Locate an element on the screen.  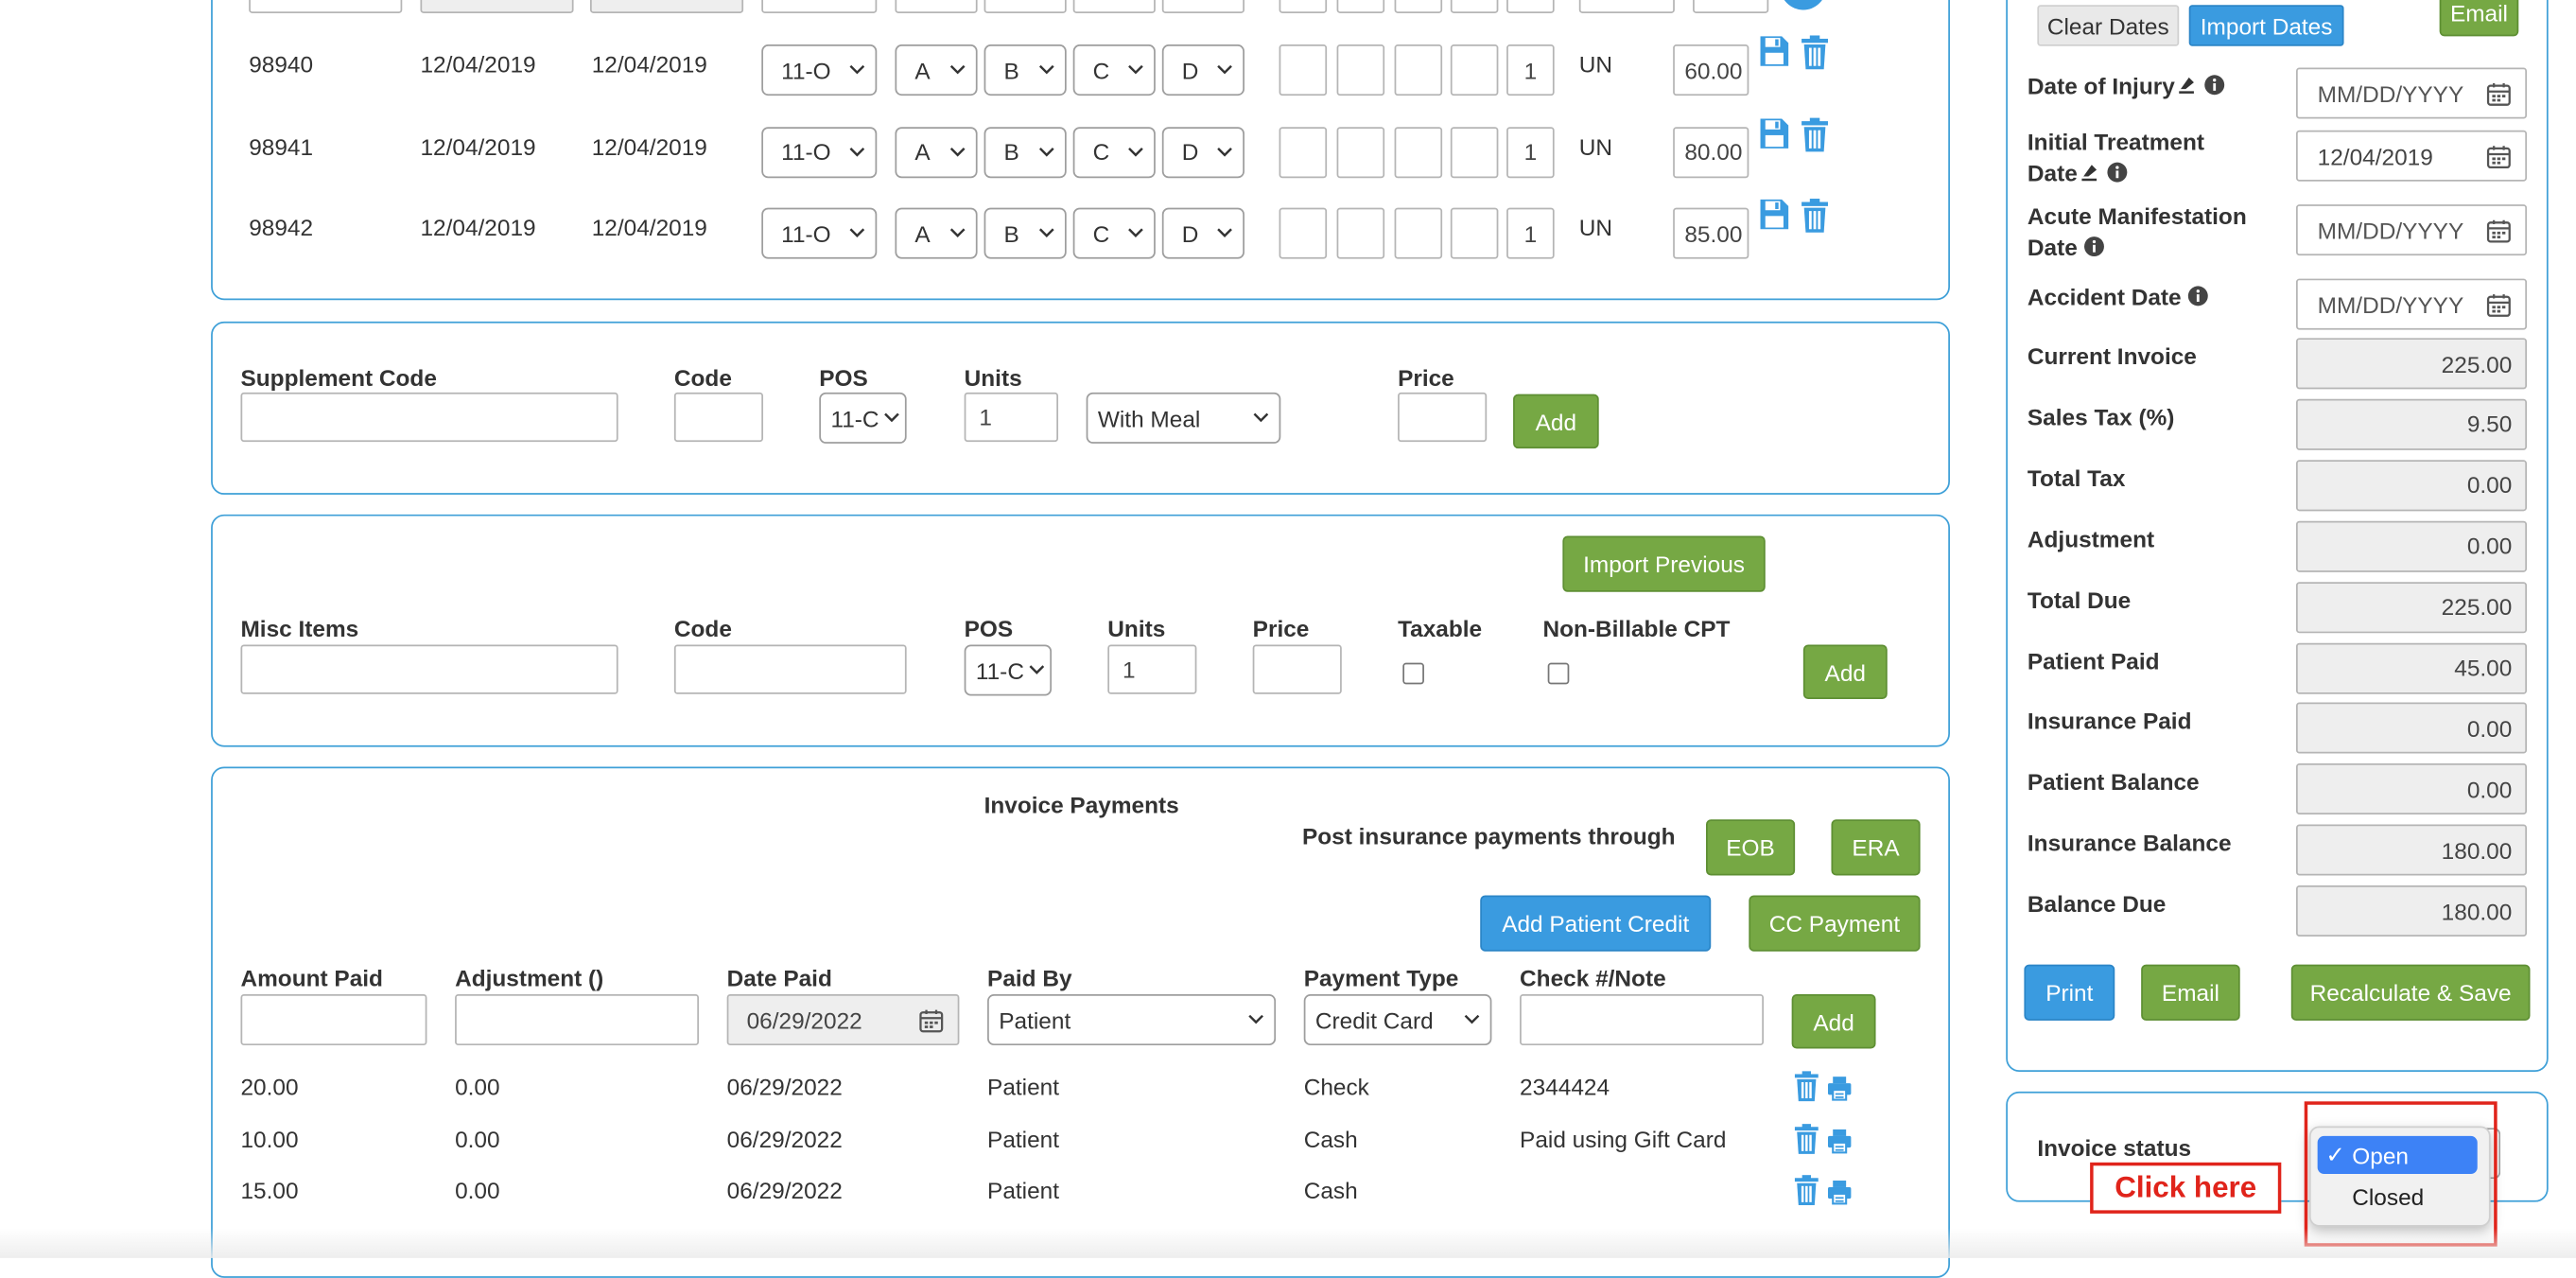
eob-button: EOB is located at coordinates (1751, 848).